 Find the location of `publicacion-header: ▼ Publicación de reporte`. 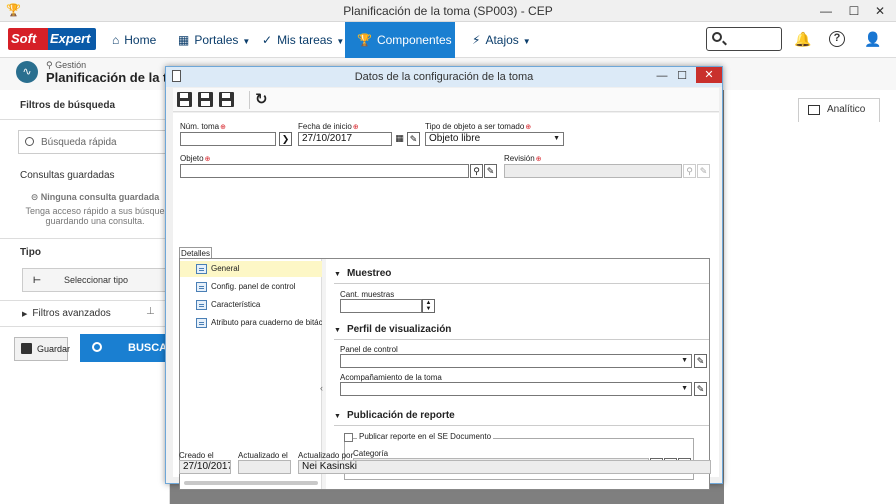

publicacion-header: ▼ Publicación de reporte is located at coordinates (521, 418).